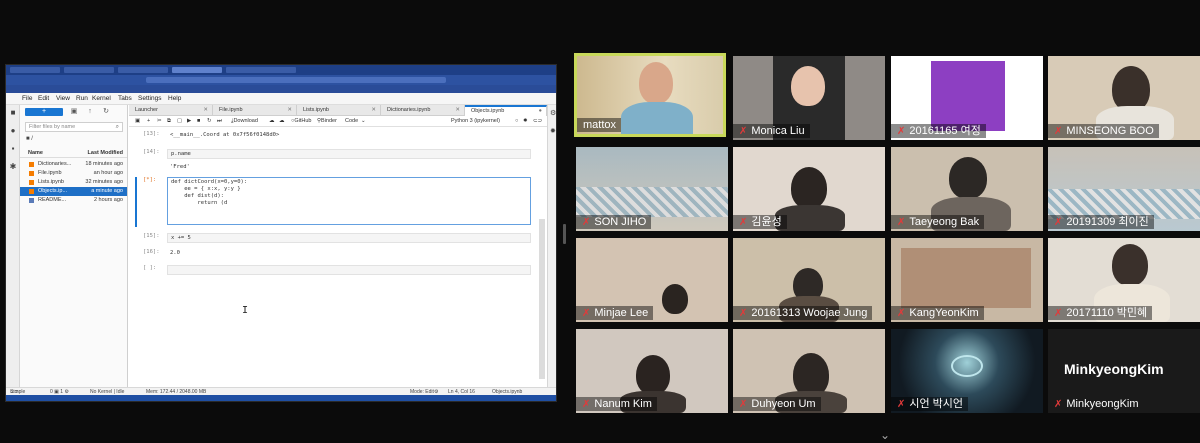 The width and height of the screenshot is (1200, 443). Describe the element at coordinates (13, 113) in the screenshot. I see `folder-icon: ■` at that location.